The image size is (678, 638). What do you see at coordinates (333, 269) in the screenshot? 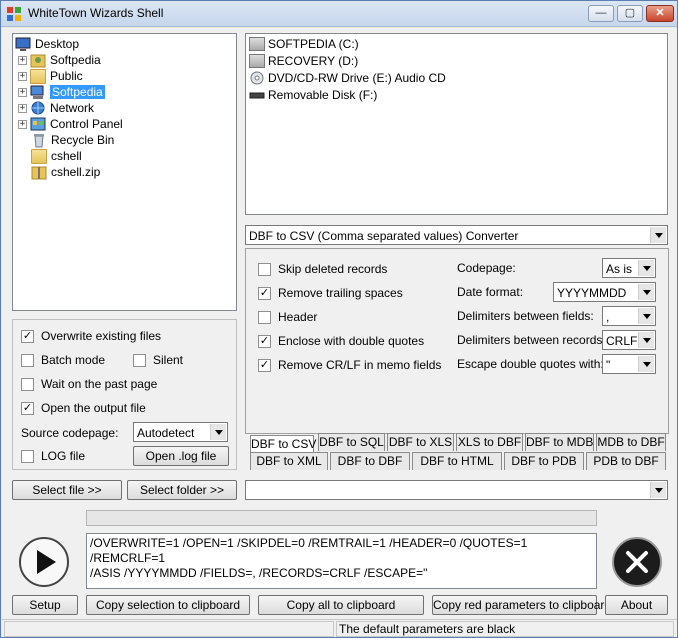
I see `checkbox-label: Skip deleted records` at bounding box center [333, 269].